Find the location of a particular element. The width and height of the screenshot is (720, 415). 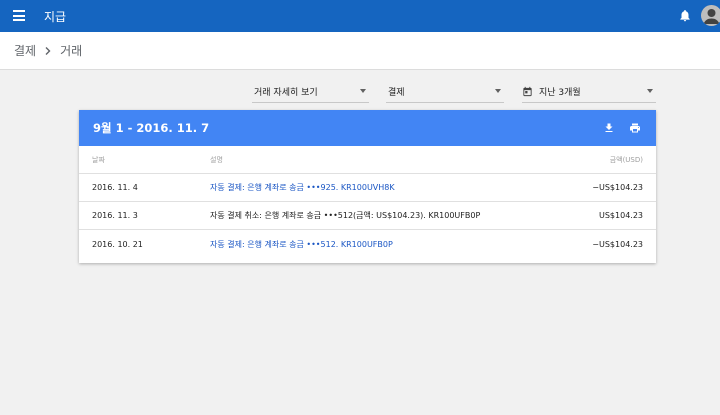

transaction-view-select: 거래 자세히 보기 is located at coordinates (310, 92).